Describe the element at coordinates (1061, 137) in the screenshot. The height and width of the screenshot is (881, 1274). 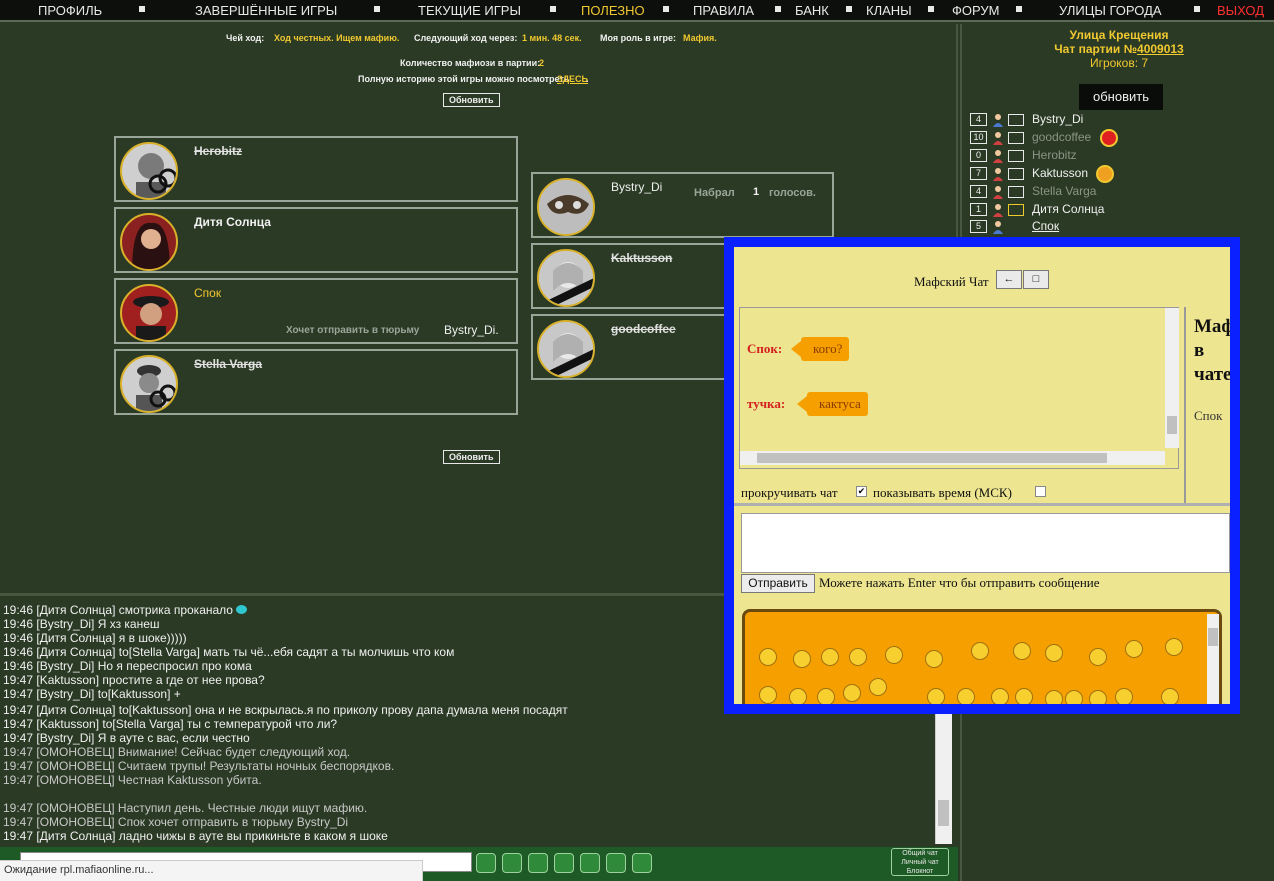
I see `player-list-name: goodcoffee` at that location.